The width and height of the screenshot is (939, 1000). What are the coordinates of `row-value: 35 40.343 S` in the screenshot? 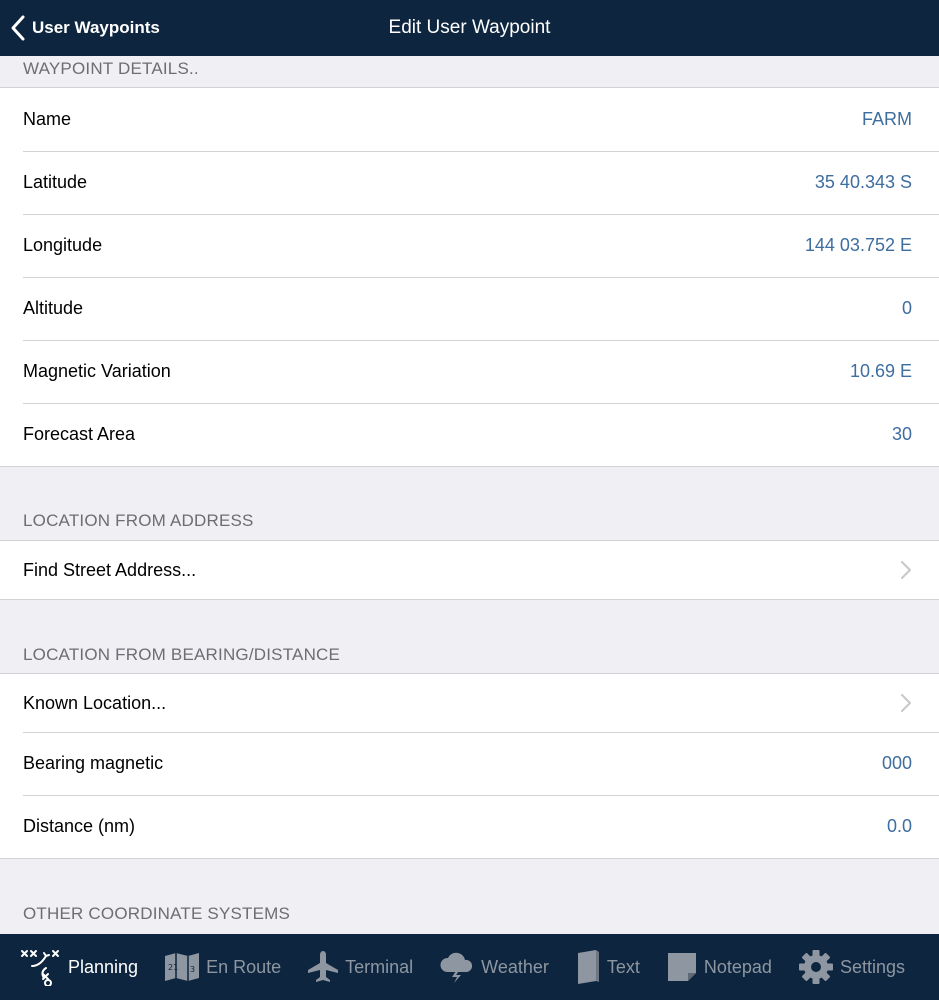 It's located at (863, 182).